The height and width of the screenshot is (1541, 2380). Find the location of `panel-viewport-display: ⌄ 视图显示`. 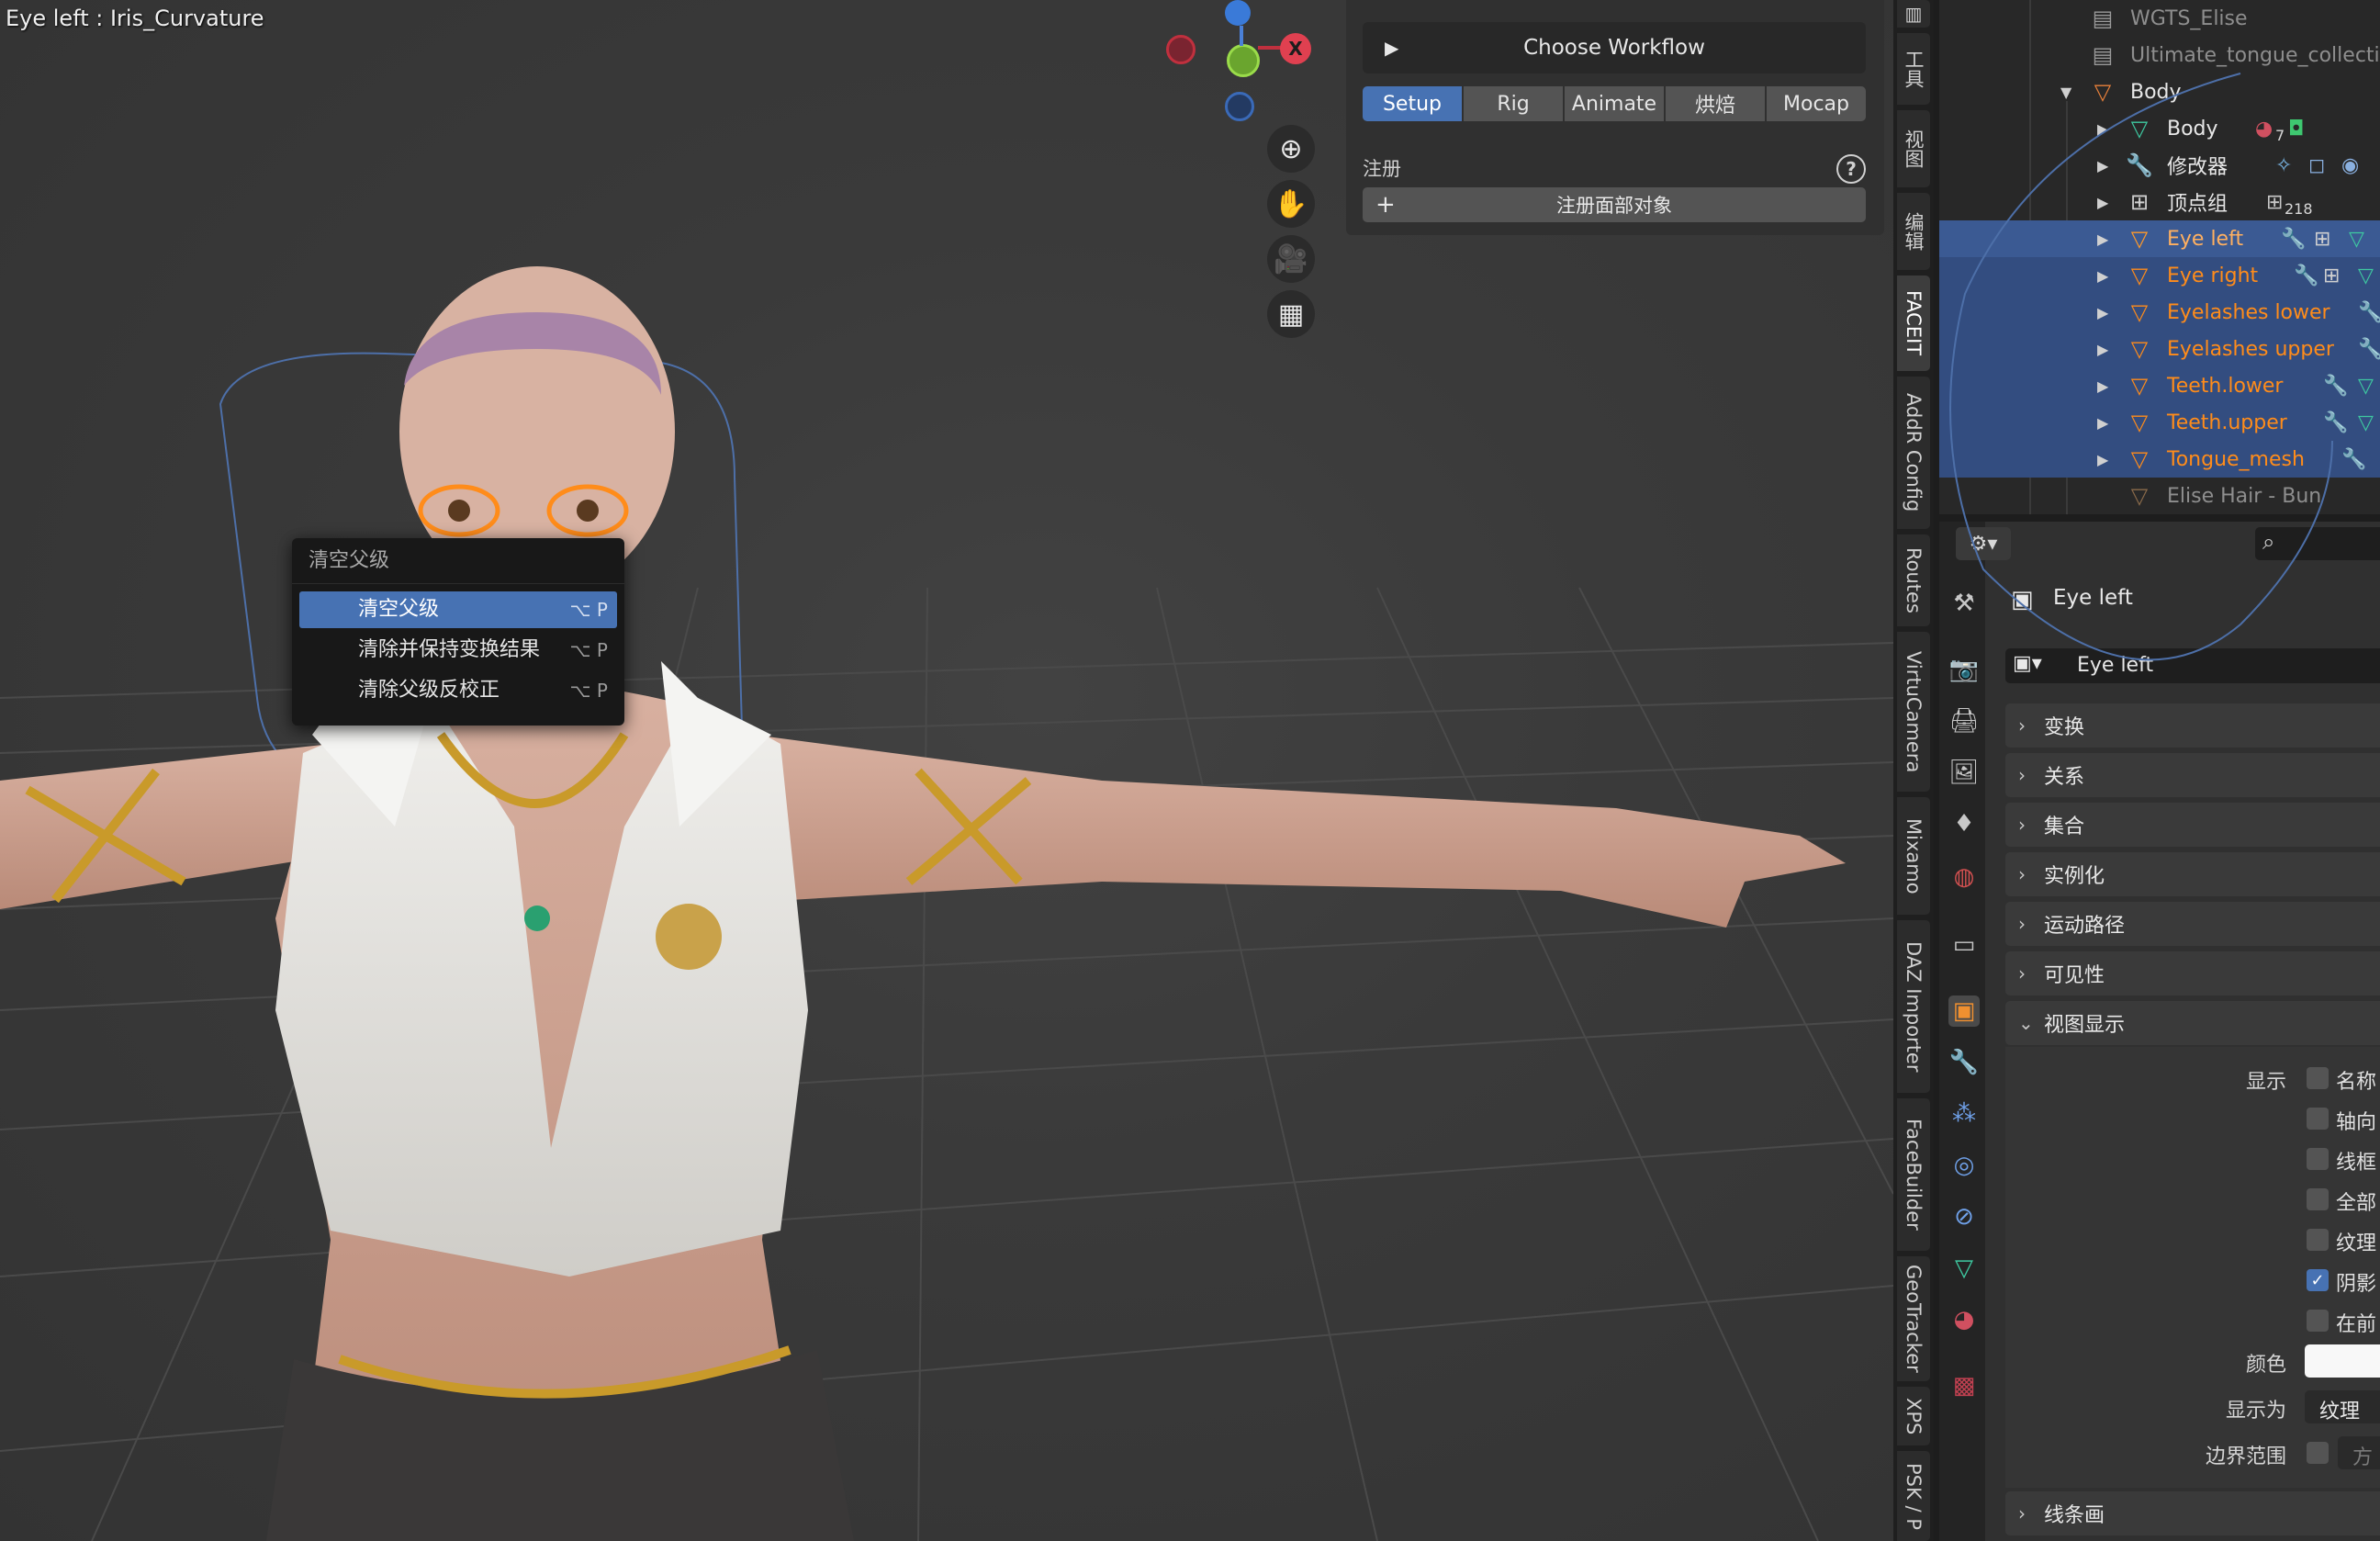

panel-viewport-display: ⌄ 视图显示 is located at coordinates (2192, 1023).